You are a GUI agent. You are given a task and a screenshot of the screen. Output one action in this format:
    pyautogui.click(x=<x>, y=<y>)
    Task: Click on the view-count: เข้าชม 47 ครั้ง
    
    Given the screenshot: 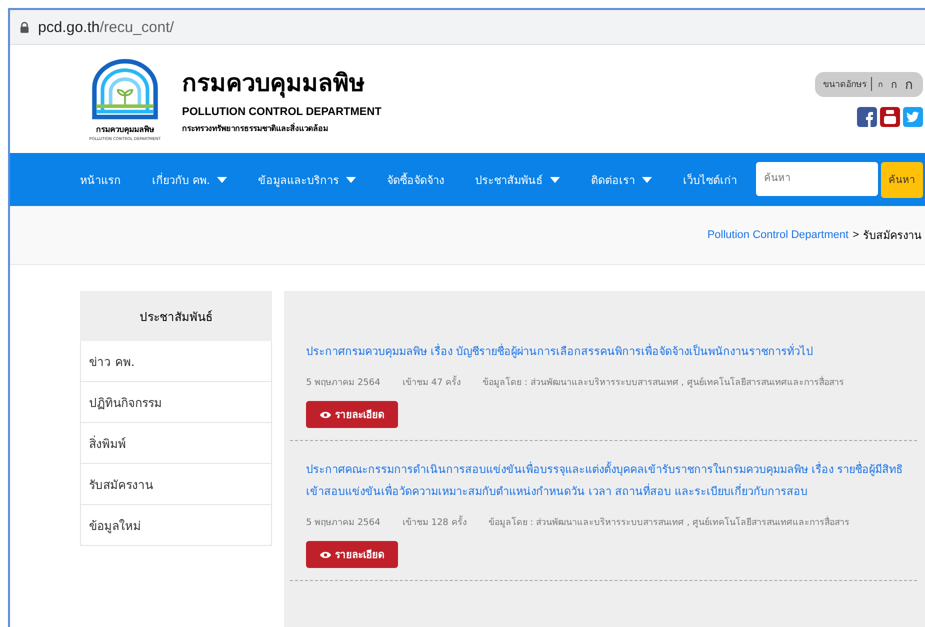 What is the action you would take?
    pyautogui.click(x=431, y=382)
    